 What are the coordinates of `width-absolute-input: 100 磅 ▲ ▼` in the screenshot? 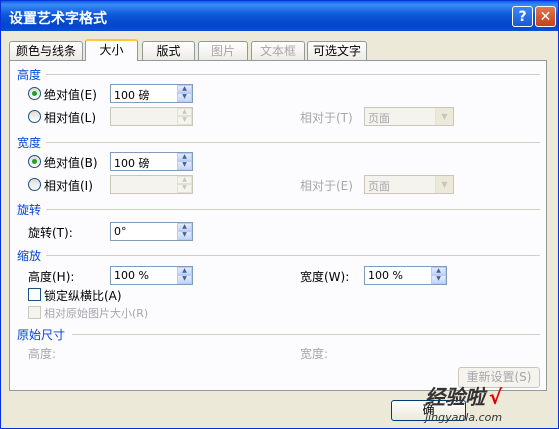 It's located at (151, 161).